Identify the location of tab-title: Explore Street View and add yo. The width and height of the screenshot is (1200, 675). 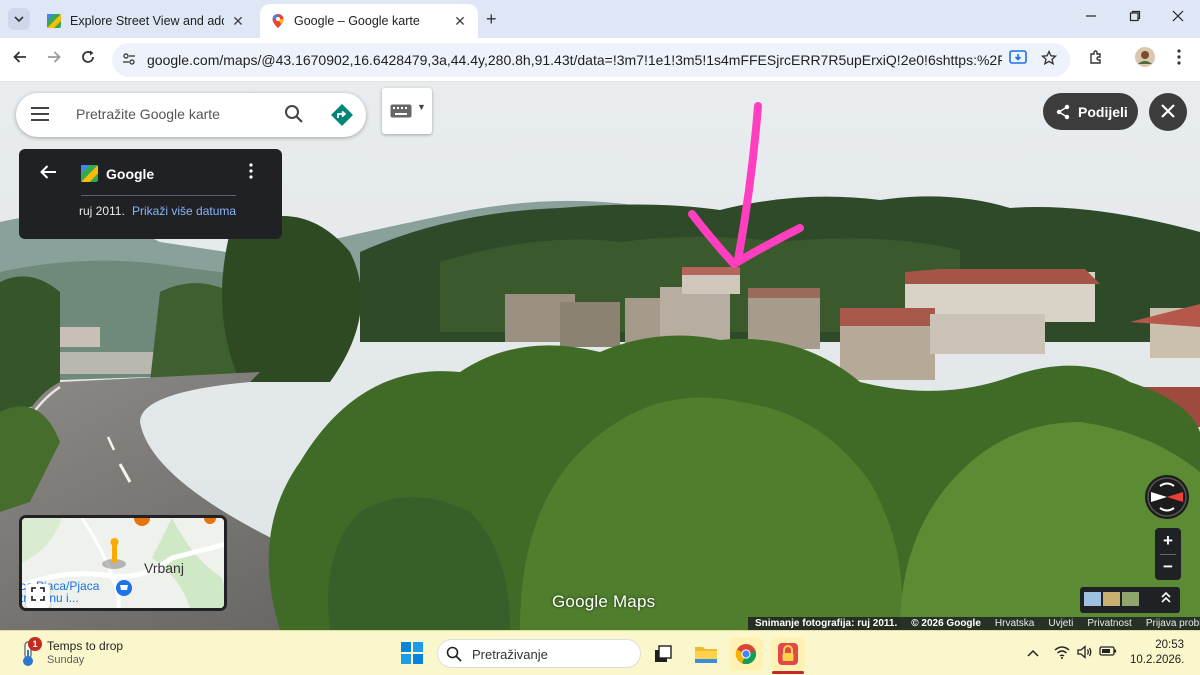
(147, 21).